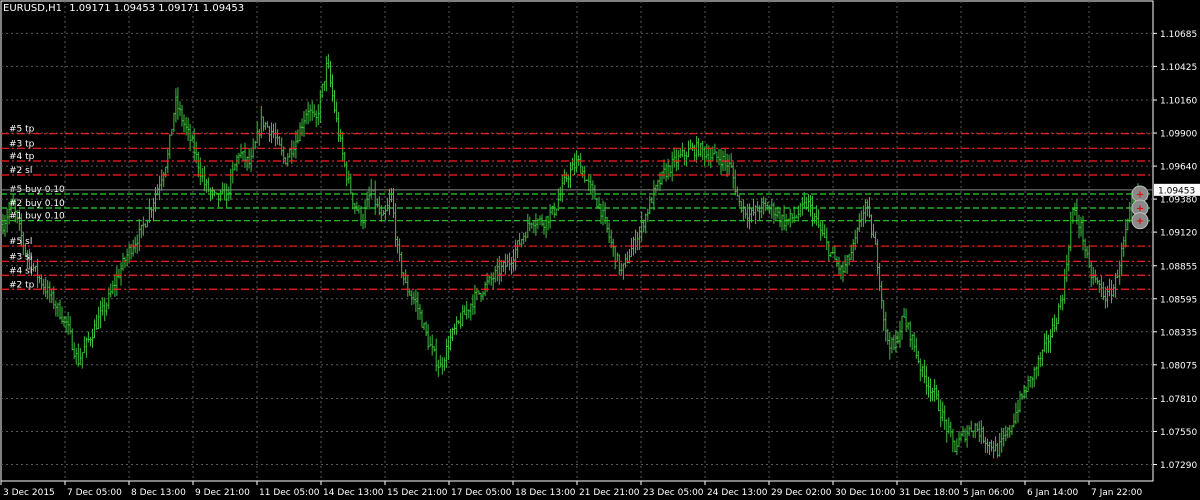  What do you see at coordinates (1178, 135) in the screenshot?
I see `y-tick-label: 1.09900` at bounding box center [1178, 135].